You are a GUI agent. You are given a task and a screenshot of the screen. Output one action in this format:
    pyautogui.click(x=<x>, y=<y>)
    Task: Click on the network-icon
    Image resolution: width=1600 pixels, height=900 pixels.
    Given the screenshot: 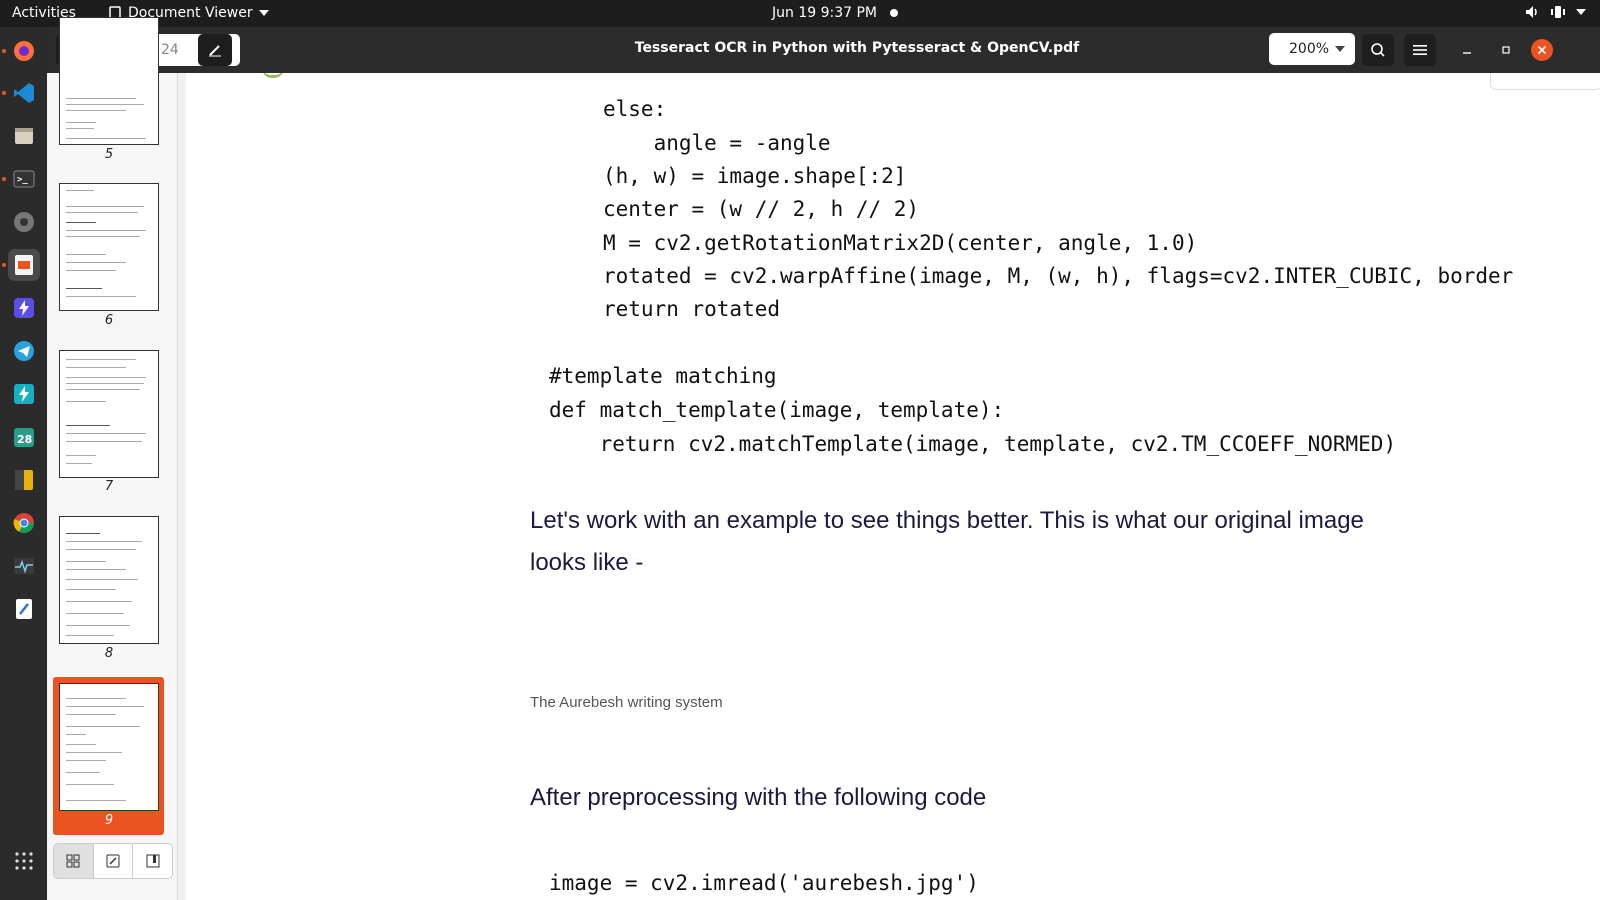 What is the action you would take?
    pyautogui.click(x=1558, y=12)
    